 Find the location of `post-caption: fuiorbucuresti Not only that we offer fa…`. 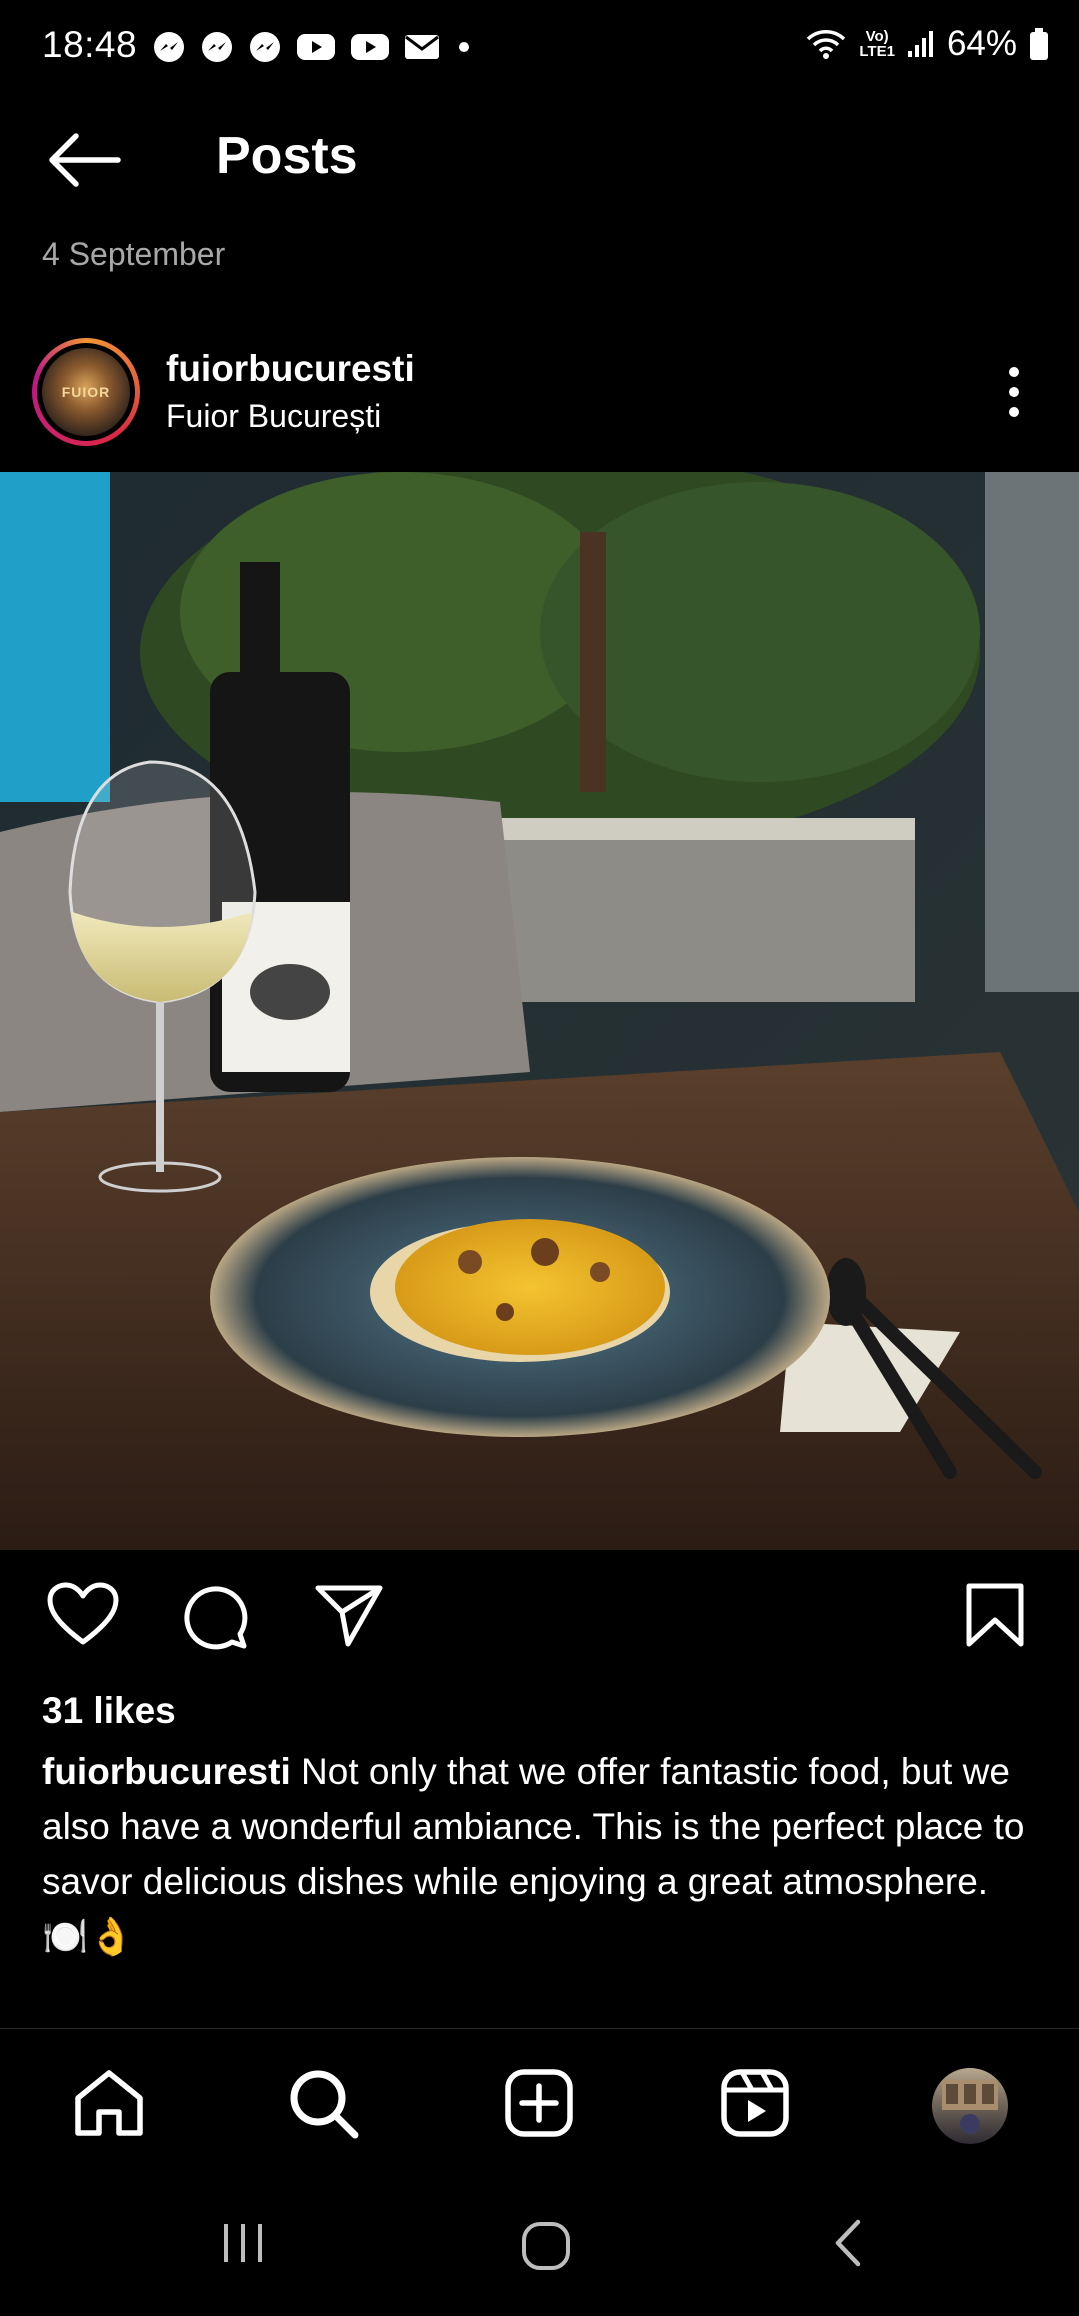

post-caption: fuiorbucuresti Not only that we offer fa… is located at coordinates (542, 1854).